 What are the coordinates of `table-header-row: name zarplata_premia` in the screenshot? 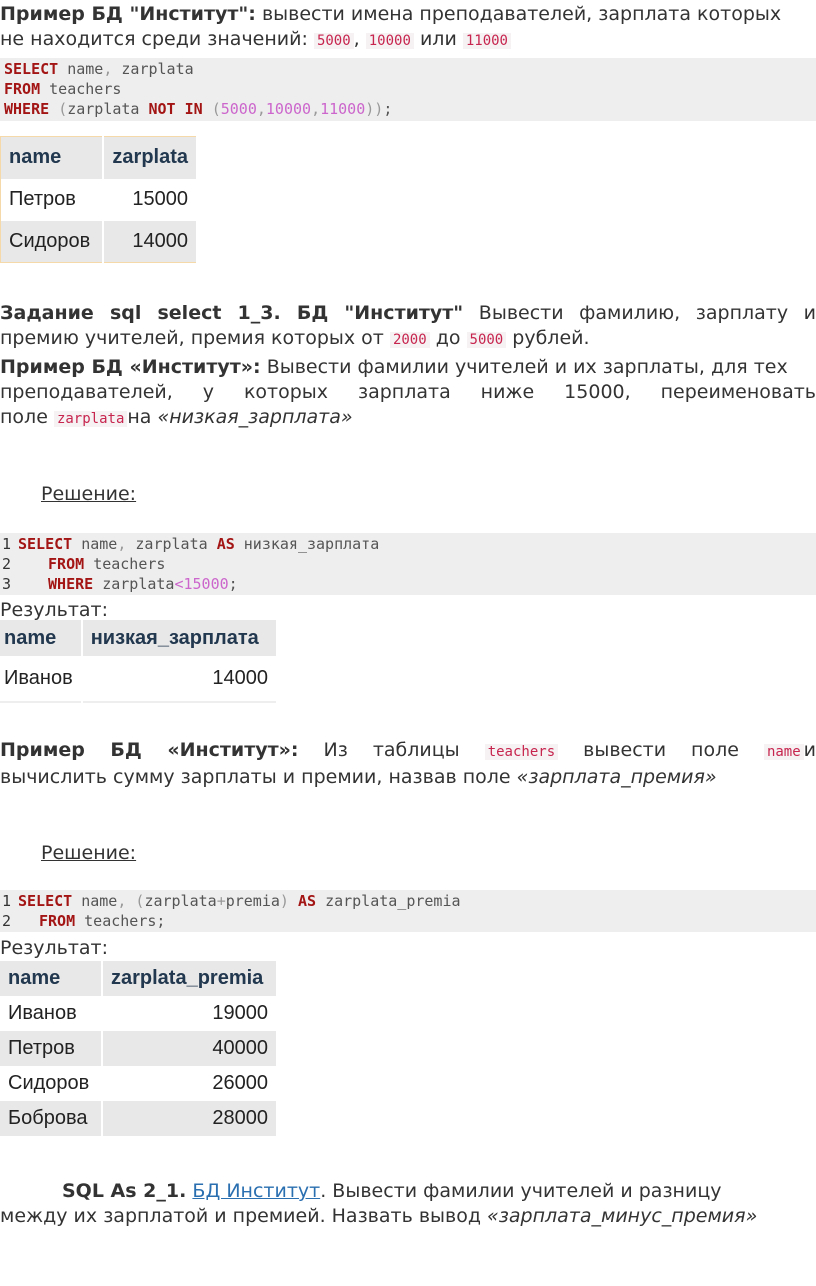 It's located at (139, 978).